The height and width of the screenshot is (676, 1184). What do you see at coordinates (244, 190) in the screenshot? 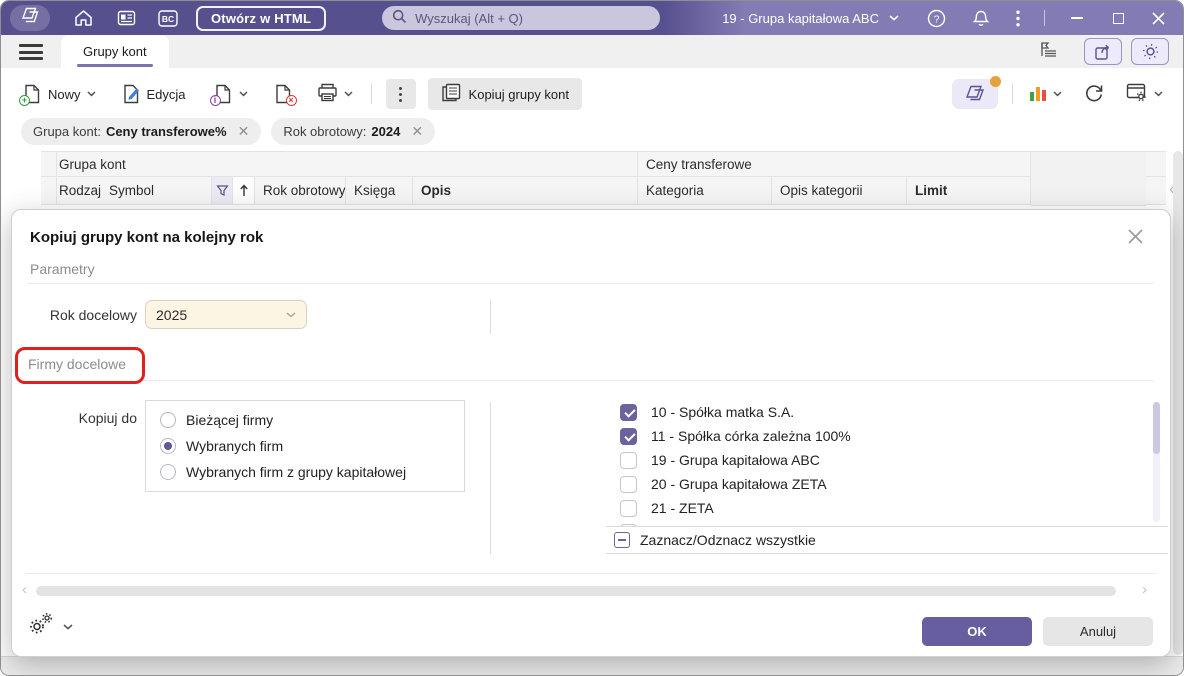
I see `sort-ascending-icon` at bounding box center [244, 190].